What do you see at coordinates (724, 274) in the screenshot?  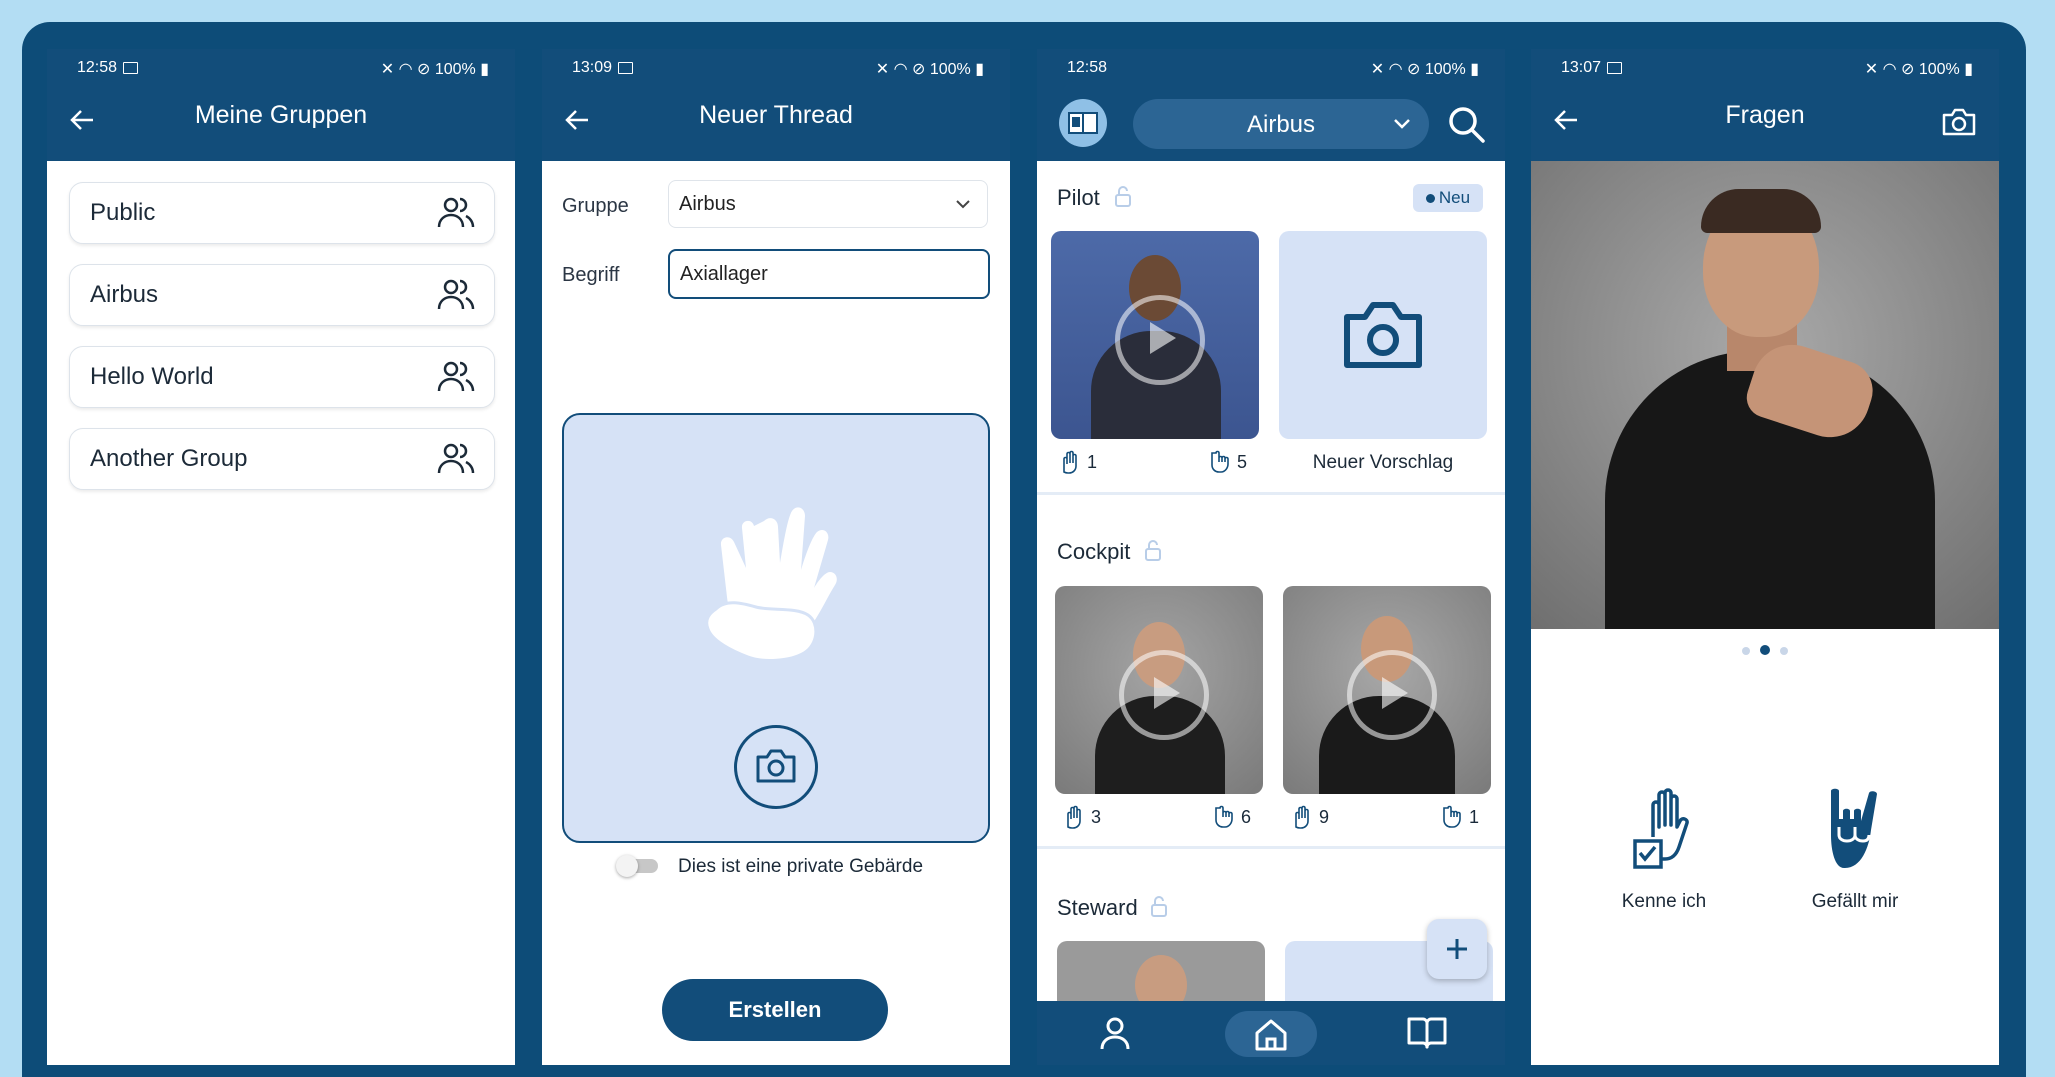 I see `term-input-value: Axiallager` at bounding box center [724, 274].